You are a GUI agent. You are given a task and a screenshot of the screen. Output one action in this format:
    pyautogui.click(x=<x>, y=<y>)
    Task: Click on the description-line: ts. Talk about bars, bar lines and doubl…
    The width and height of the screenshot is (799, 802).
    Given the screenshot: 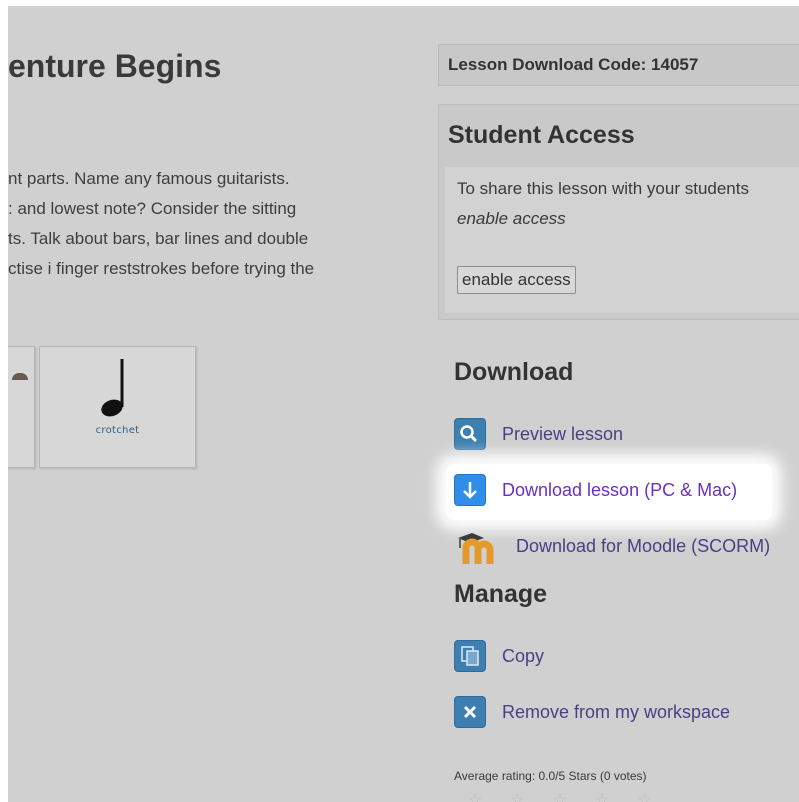 What is the action you would take?
    pyautogui.click(x=158, y=238)
    